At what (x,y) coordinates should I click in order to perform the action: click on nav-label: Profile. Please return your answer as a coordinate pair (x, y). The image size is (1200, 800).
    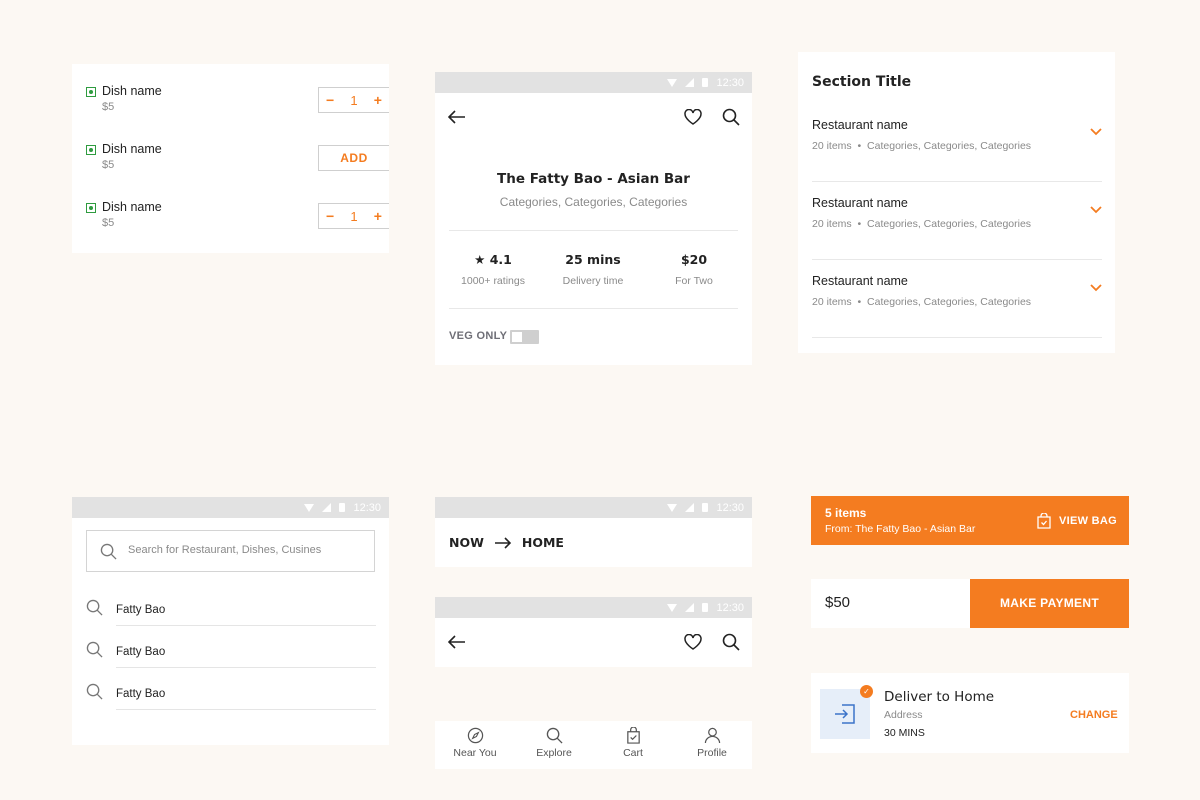
    Looking at the image, I should click on (712, 753).